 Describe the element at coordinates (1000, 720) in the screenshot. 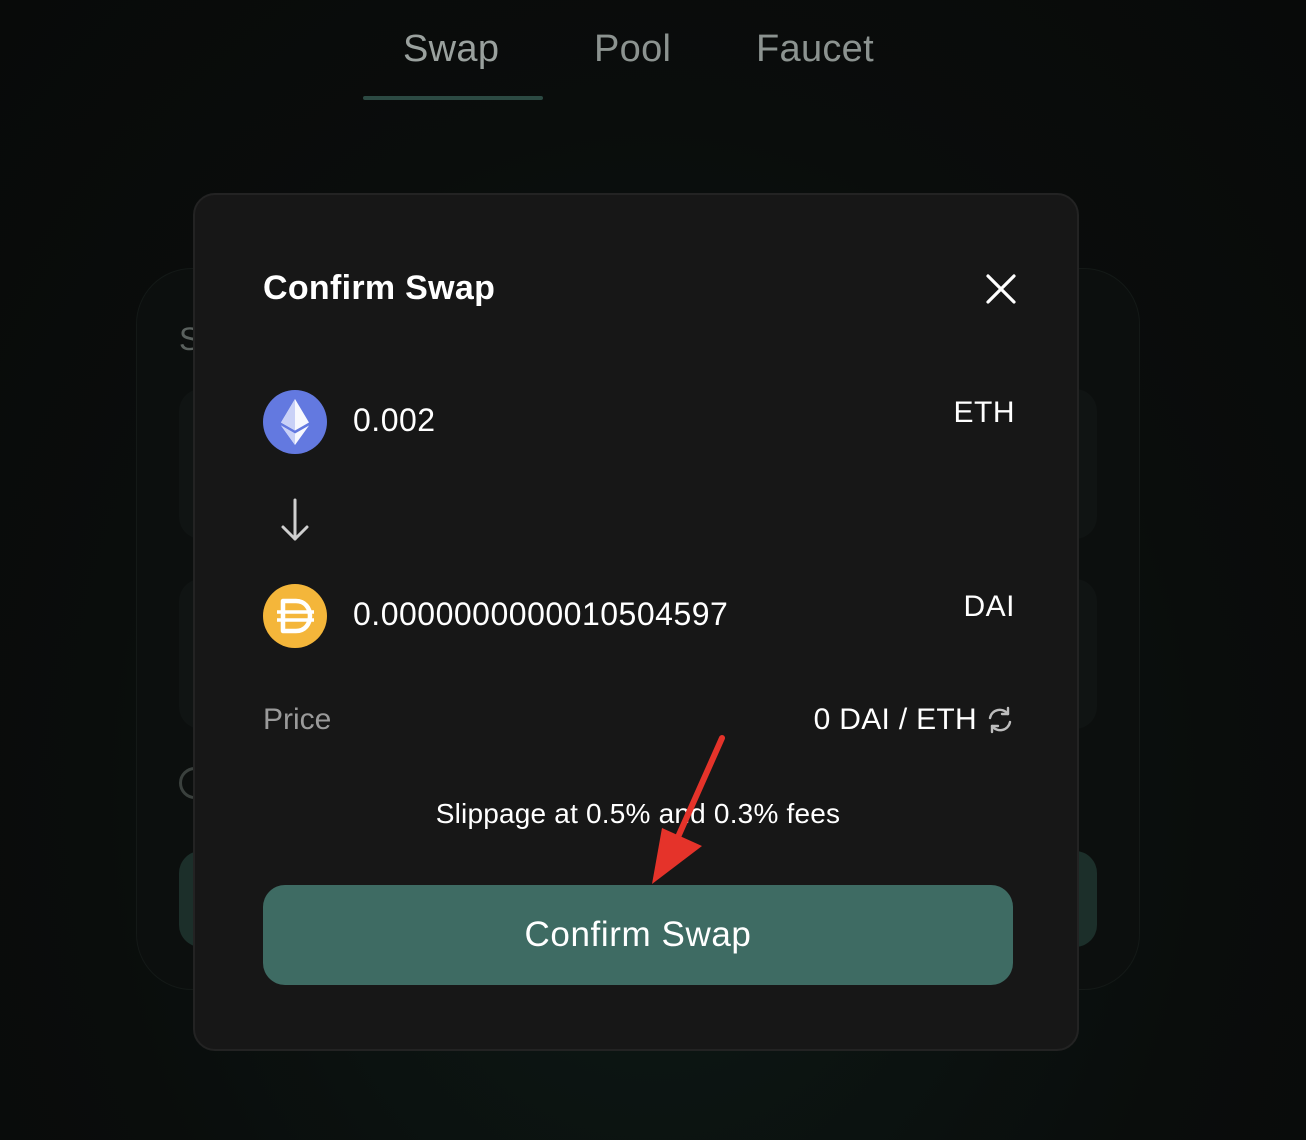

I see `refresh-icon` at that location.